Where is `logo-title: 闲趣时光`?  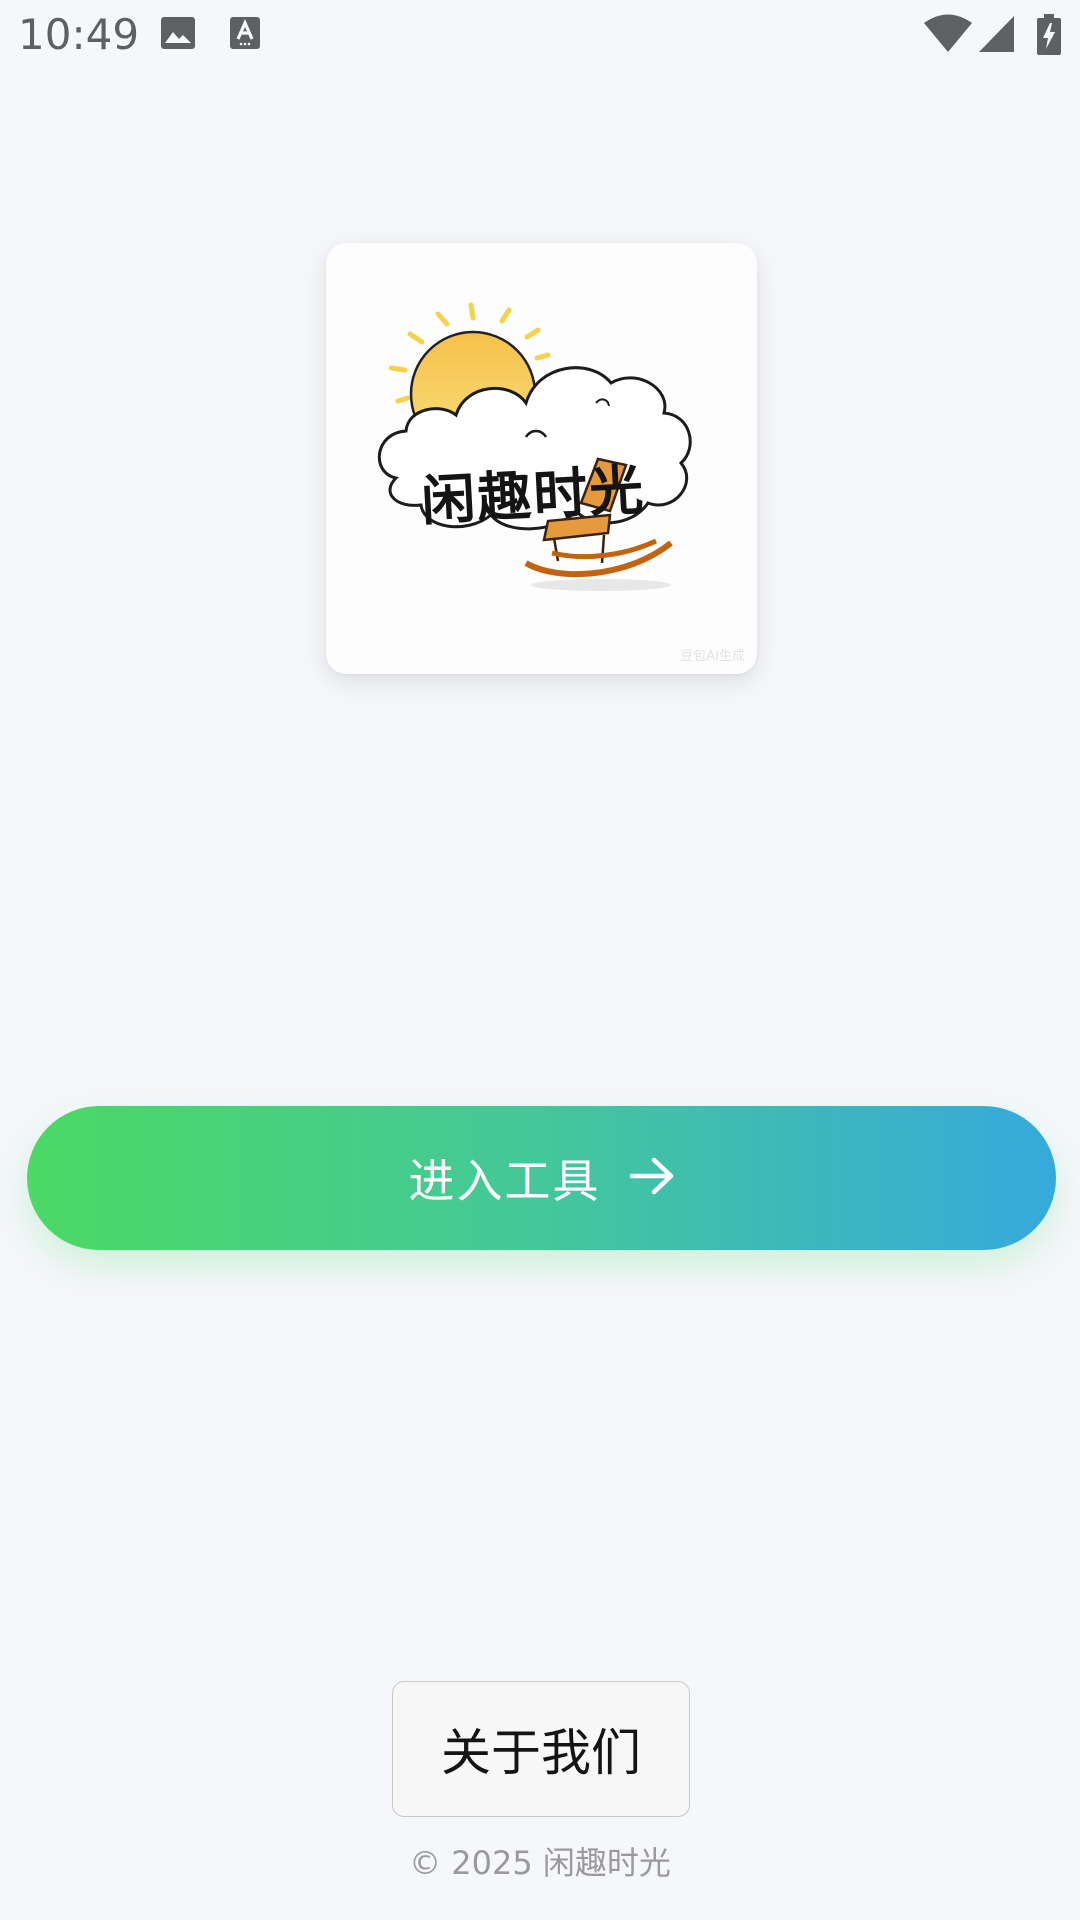
logo-title: 闲趣时光 is located at coordinates (533, 495).